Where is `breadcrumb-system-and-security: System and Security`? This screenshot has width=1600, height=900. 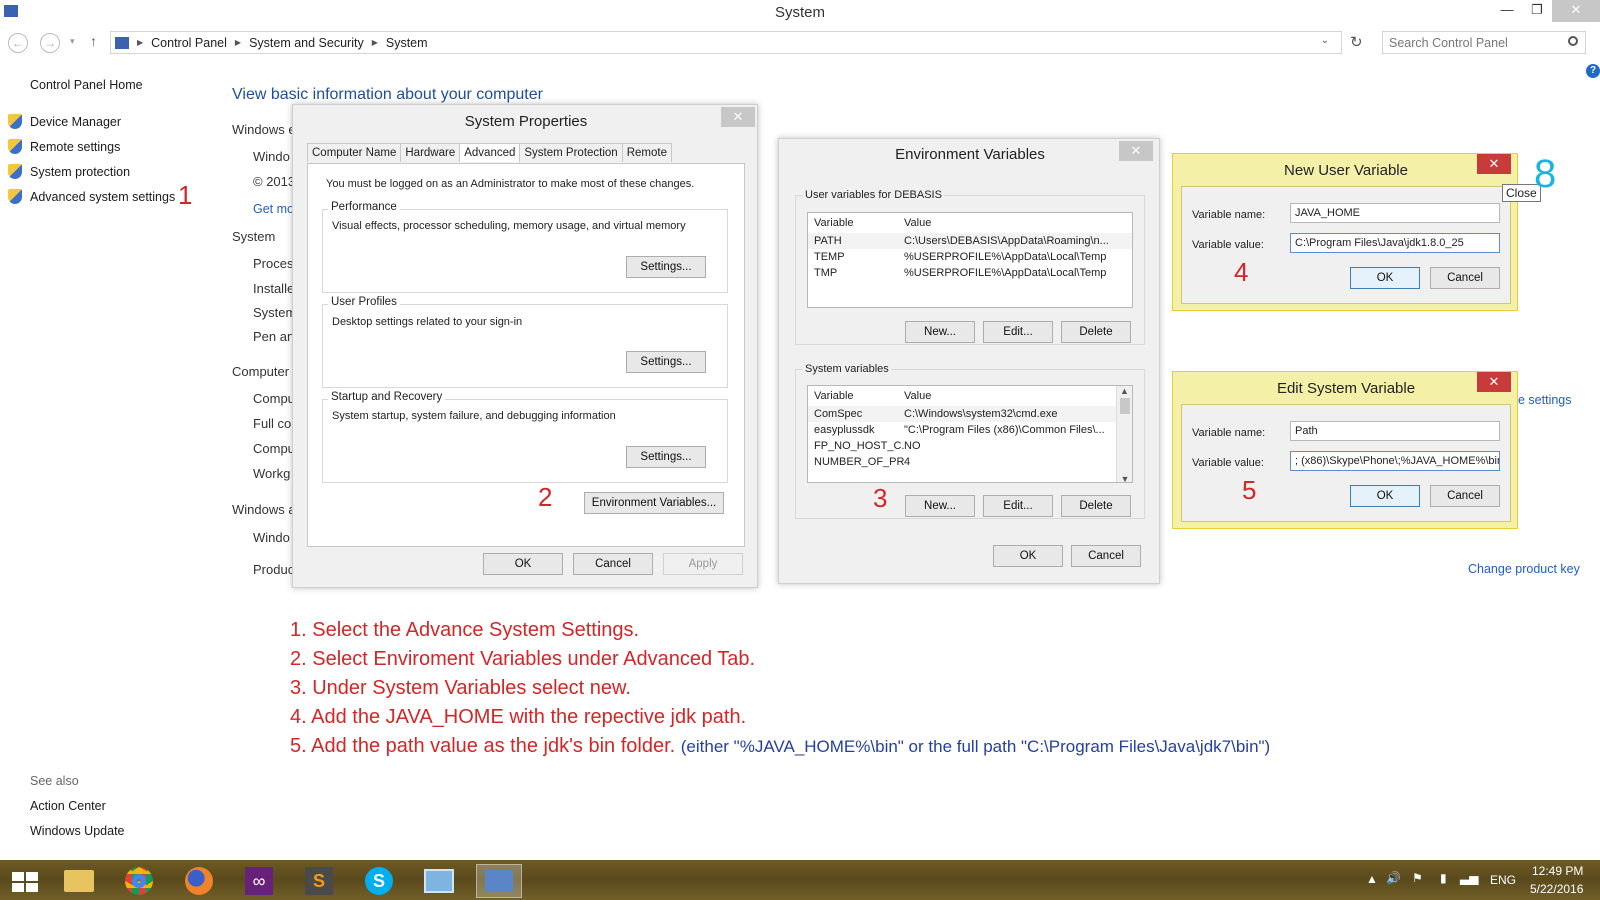 breadcrumb-system-and-security: System and Security is located at coordinates (306, 43).